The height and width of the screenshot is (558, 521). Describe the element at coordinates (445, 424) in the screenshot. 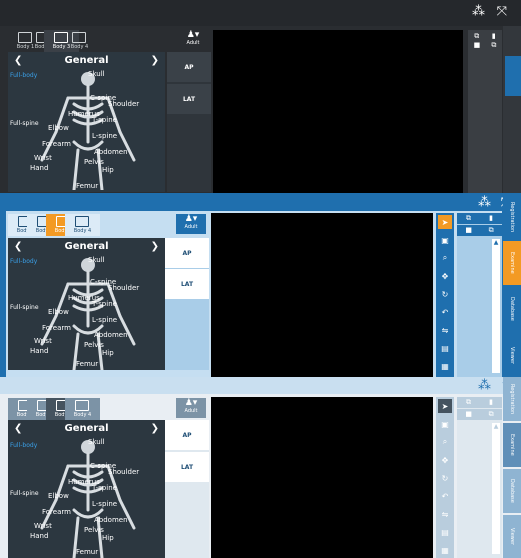

I see `tool-mark: ▣` at that location.